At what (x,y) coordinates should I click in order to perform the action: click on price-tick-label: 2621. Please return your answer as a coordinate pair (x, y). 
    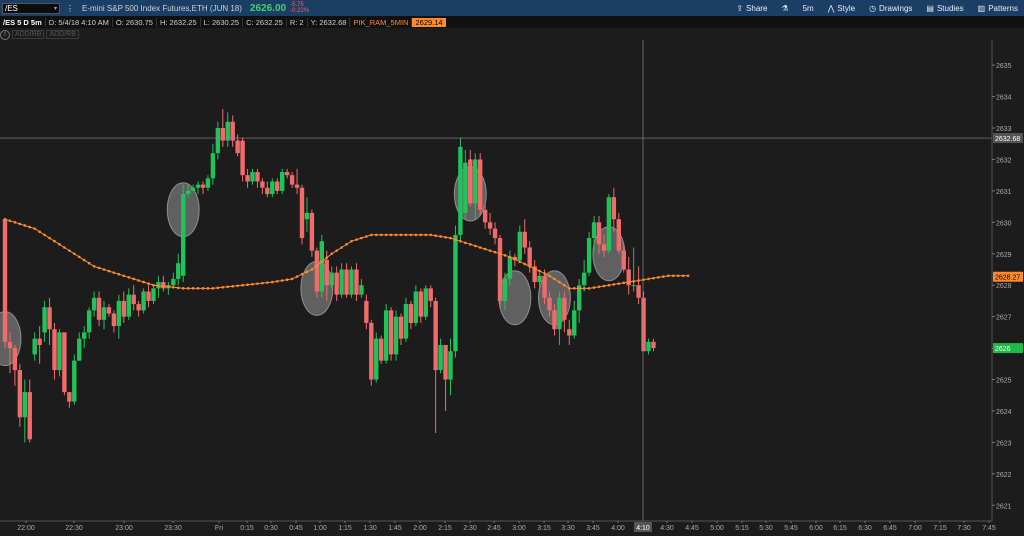
    Looking at the image, I should click on (1004, 506).